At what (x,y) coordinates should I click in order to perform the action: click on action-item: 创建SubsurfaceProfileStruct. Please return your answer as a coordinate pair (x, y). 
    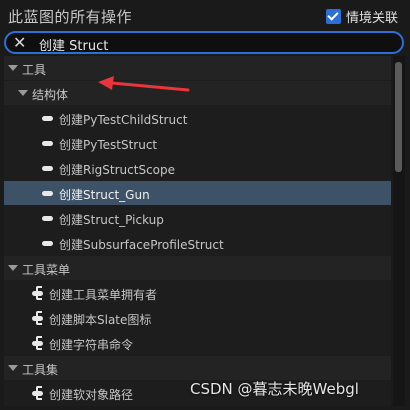
    Looking at the image, I should click on (197, 243).